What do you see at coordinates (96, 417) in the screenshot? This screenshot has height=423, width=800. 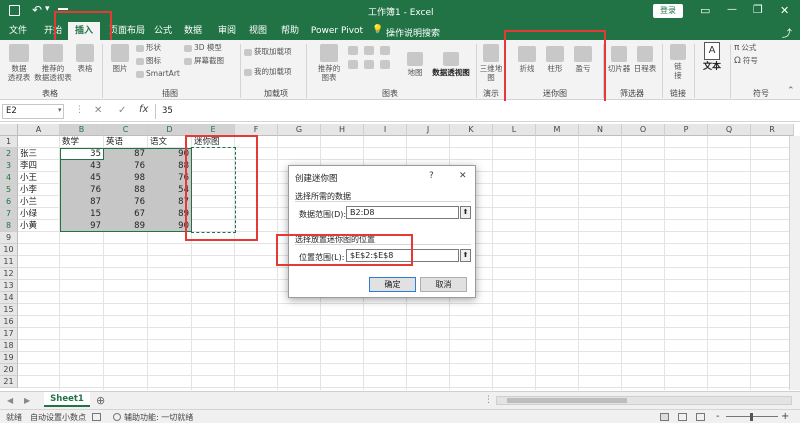 I see `macro-record-icon` at bounding box center [96, 417].